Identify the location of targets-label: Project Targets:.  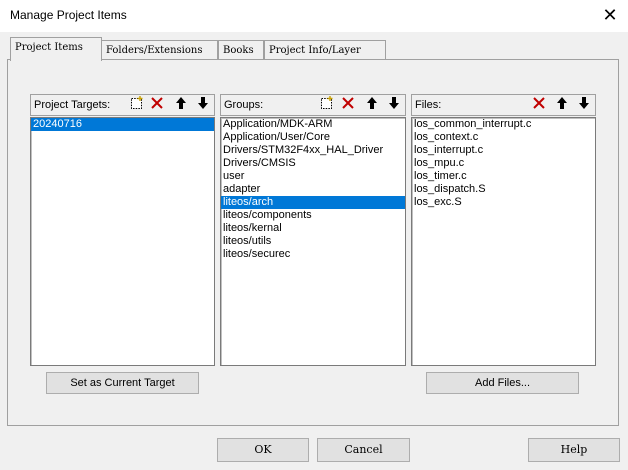
(72, 105).